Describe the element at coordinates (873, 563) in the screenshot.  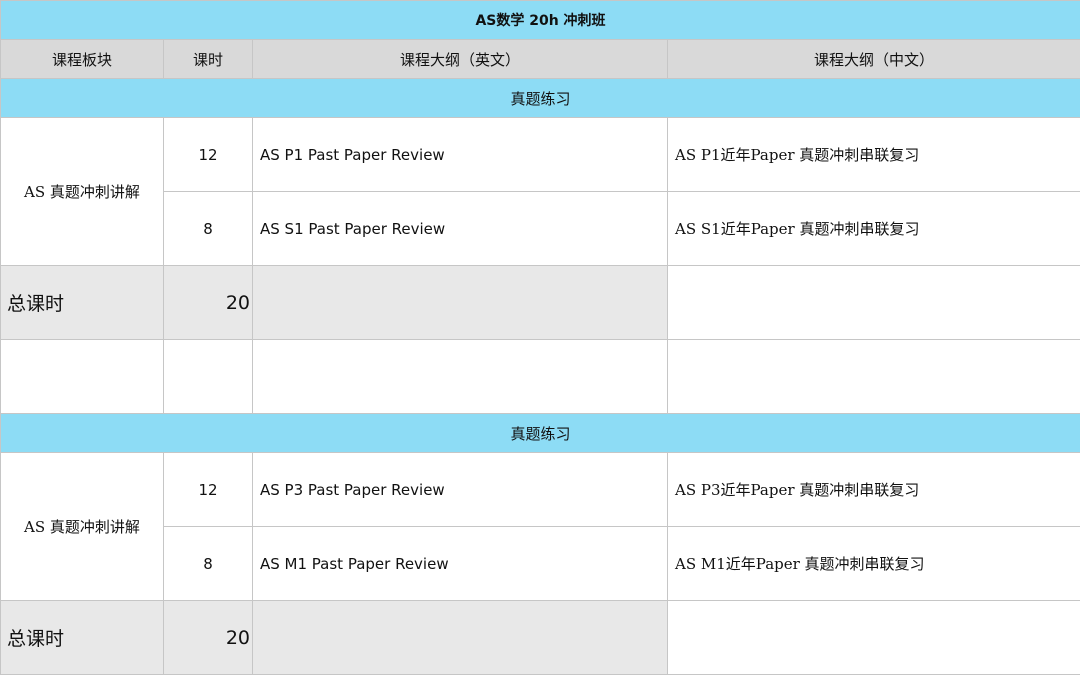
I see `outline-cn-cell: AS M1近年Paper 真题冲刺串联复习` at that location.